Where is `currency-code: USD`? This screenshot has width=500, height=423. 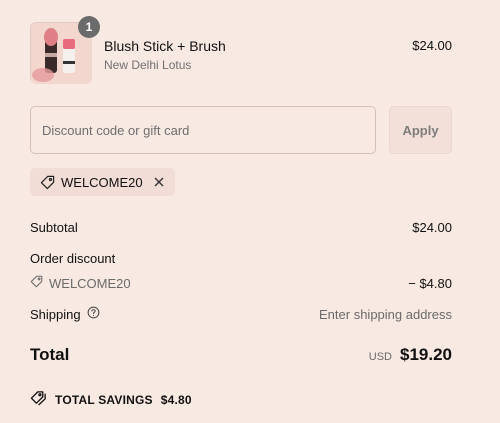 currency-code: USD is located at coordinates (380, 357).